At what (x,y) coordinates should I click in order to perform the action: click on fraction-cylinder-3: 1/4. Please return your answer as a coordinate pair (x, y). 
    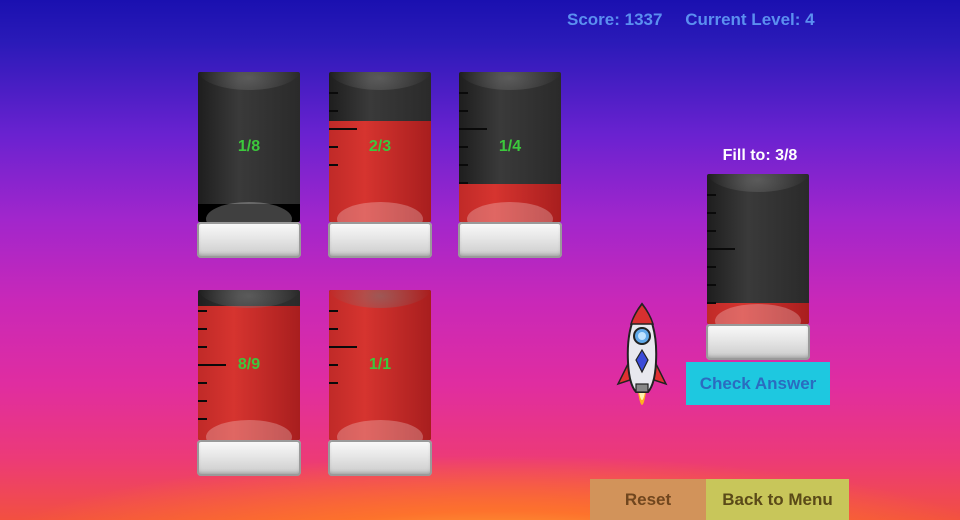
    Looking at the image, I should click on (510, 166).